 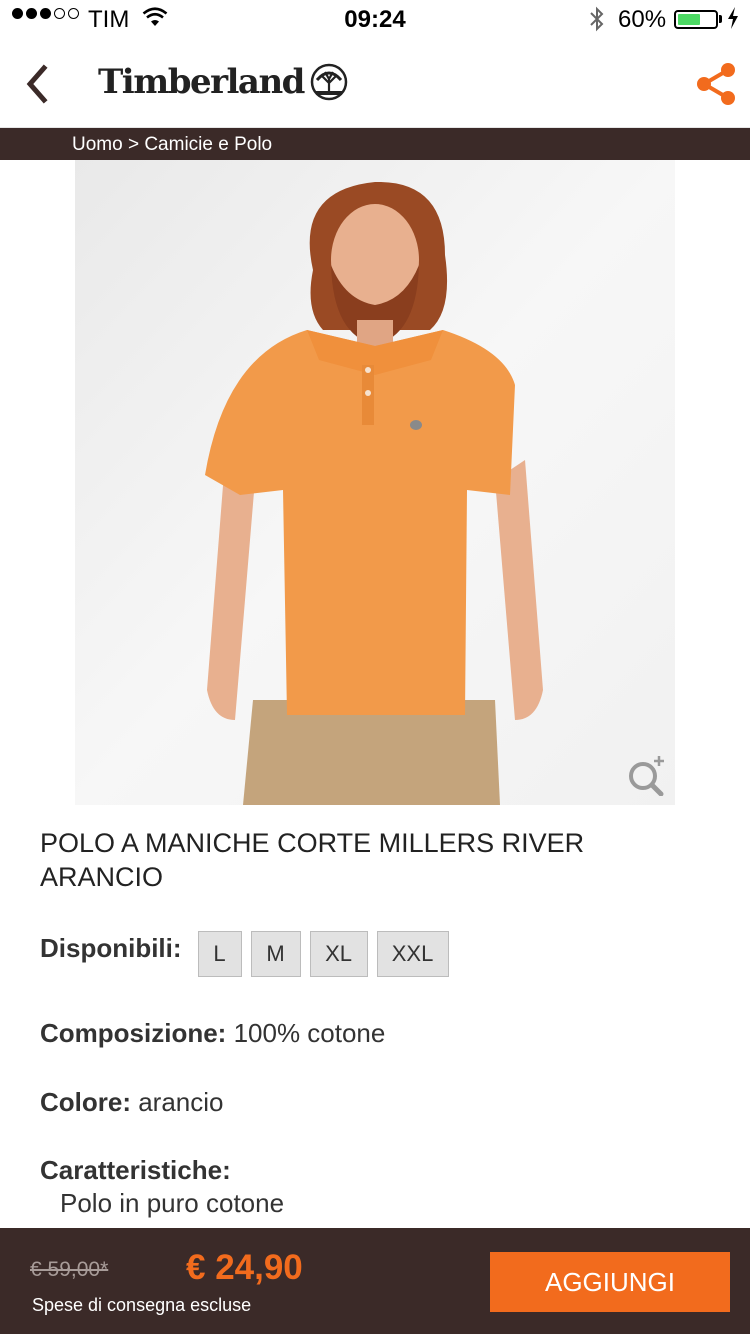 What do you see at coordinates (610, 1282) in the screenshot?
I see `add-to-cart-button: AGGIUNGI` at bounding box center [610, 1282].